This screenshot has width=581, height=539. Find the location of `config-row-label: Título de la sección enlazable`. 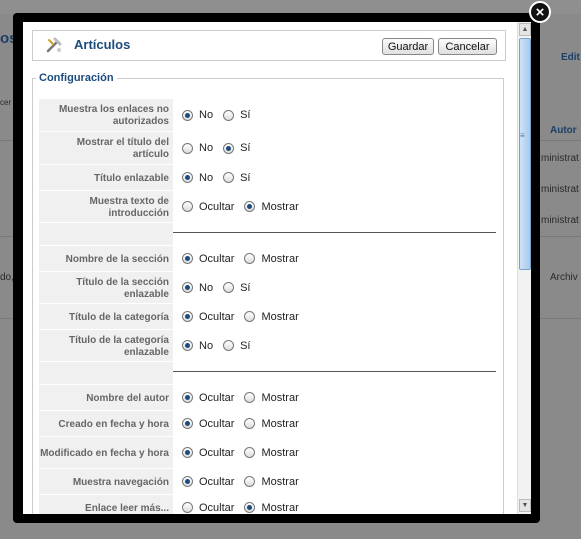

config-row-label: Título de la sección enlazable is located at coordinates (106, 287).